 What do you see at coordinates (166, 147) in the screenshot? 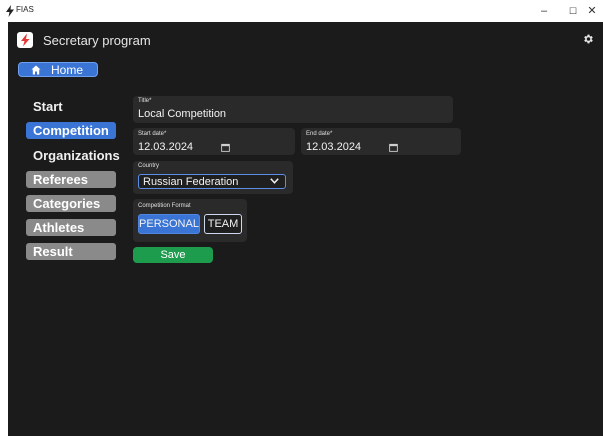
I see `start-date-value: 12.03.2024` at bounding box center [166, 147].